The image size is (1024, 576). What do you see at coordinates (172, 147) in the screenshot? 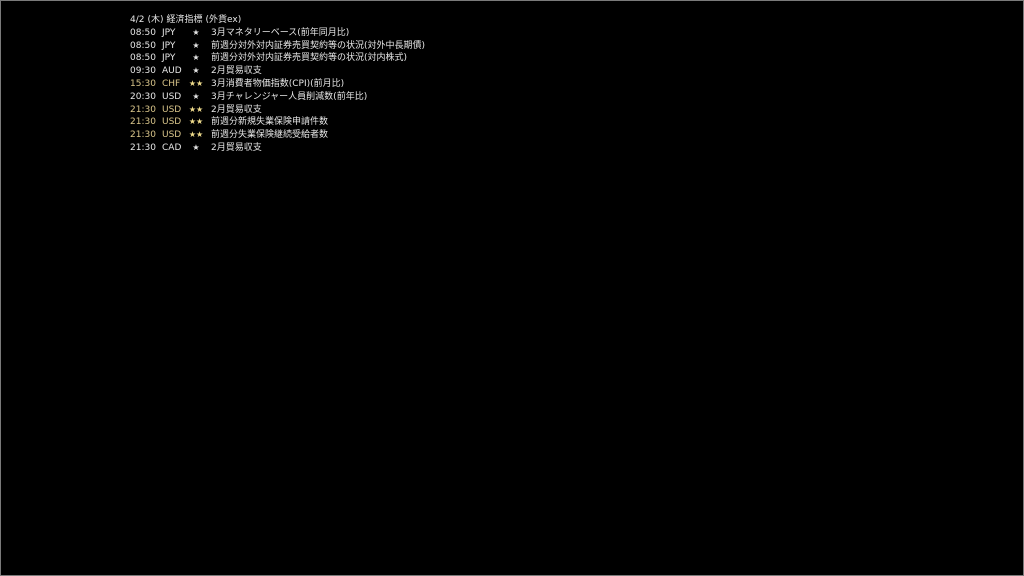
I see `event-currency: CAD` at bounding box center [172, 147].